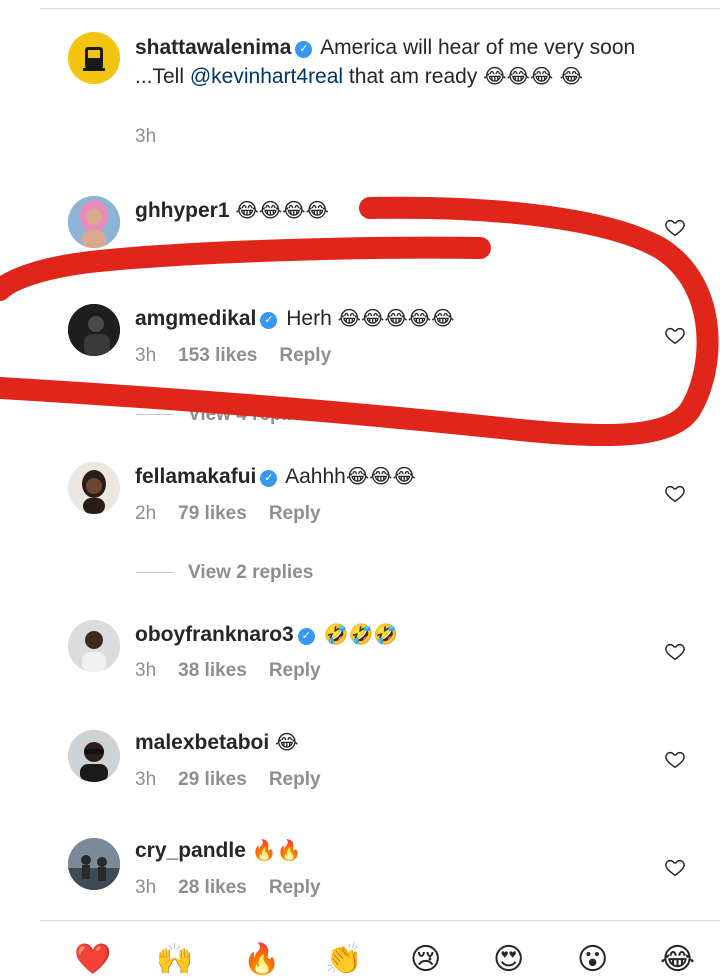 The height and width of the screenshot is (977, 720). What do you see at coordinates (380, 8) in the screenshot?
I see `top-divider` at bounding box center [380, 8].